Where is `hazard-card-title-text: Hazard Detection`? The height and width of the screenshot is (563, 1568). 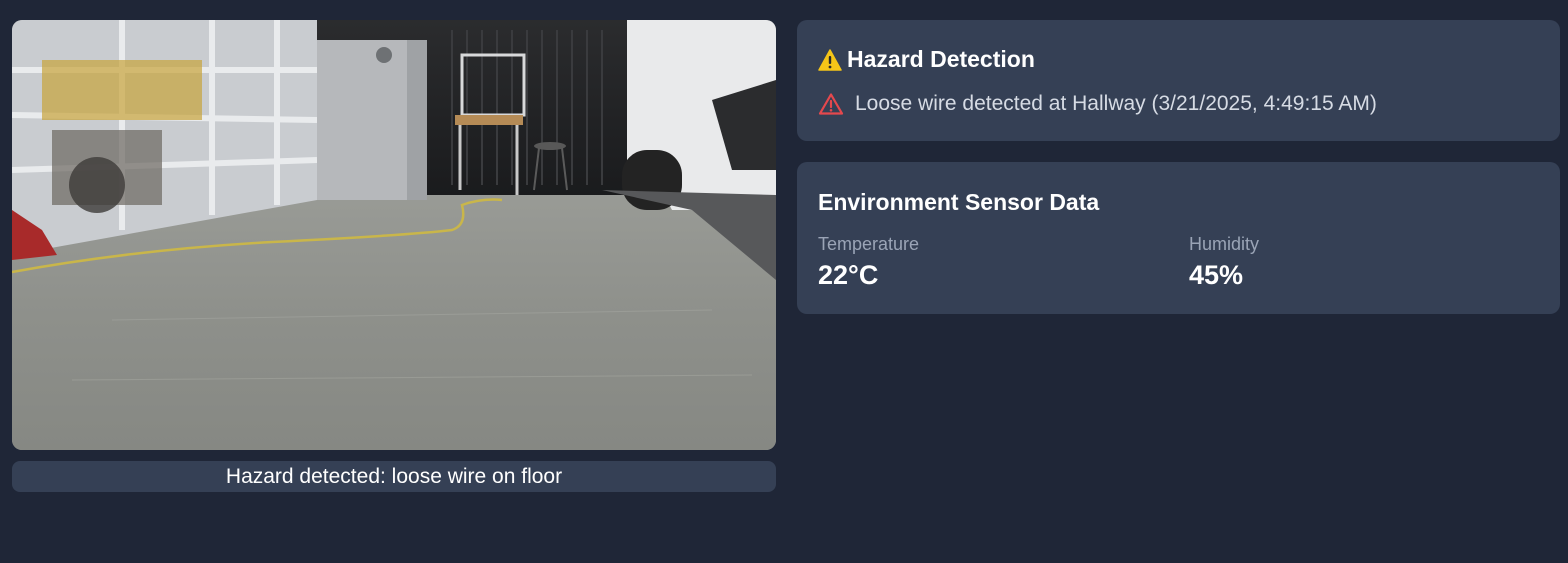
hazard-card-title-text: Hazard Detection is located at coordinates (941, 59).